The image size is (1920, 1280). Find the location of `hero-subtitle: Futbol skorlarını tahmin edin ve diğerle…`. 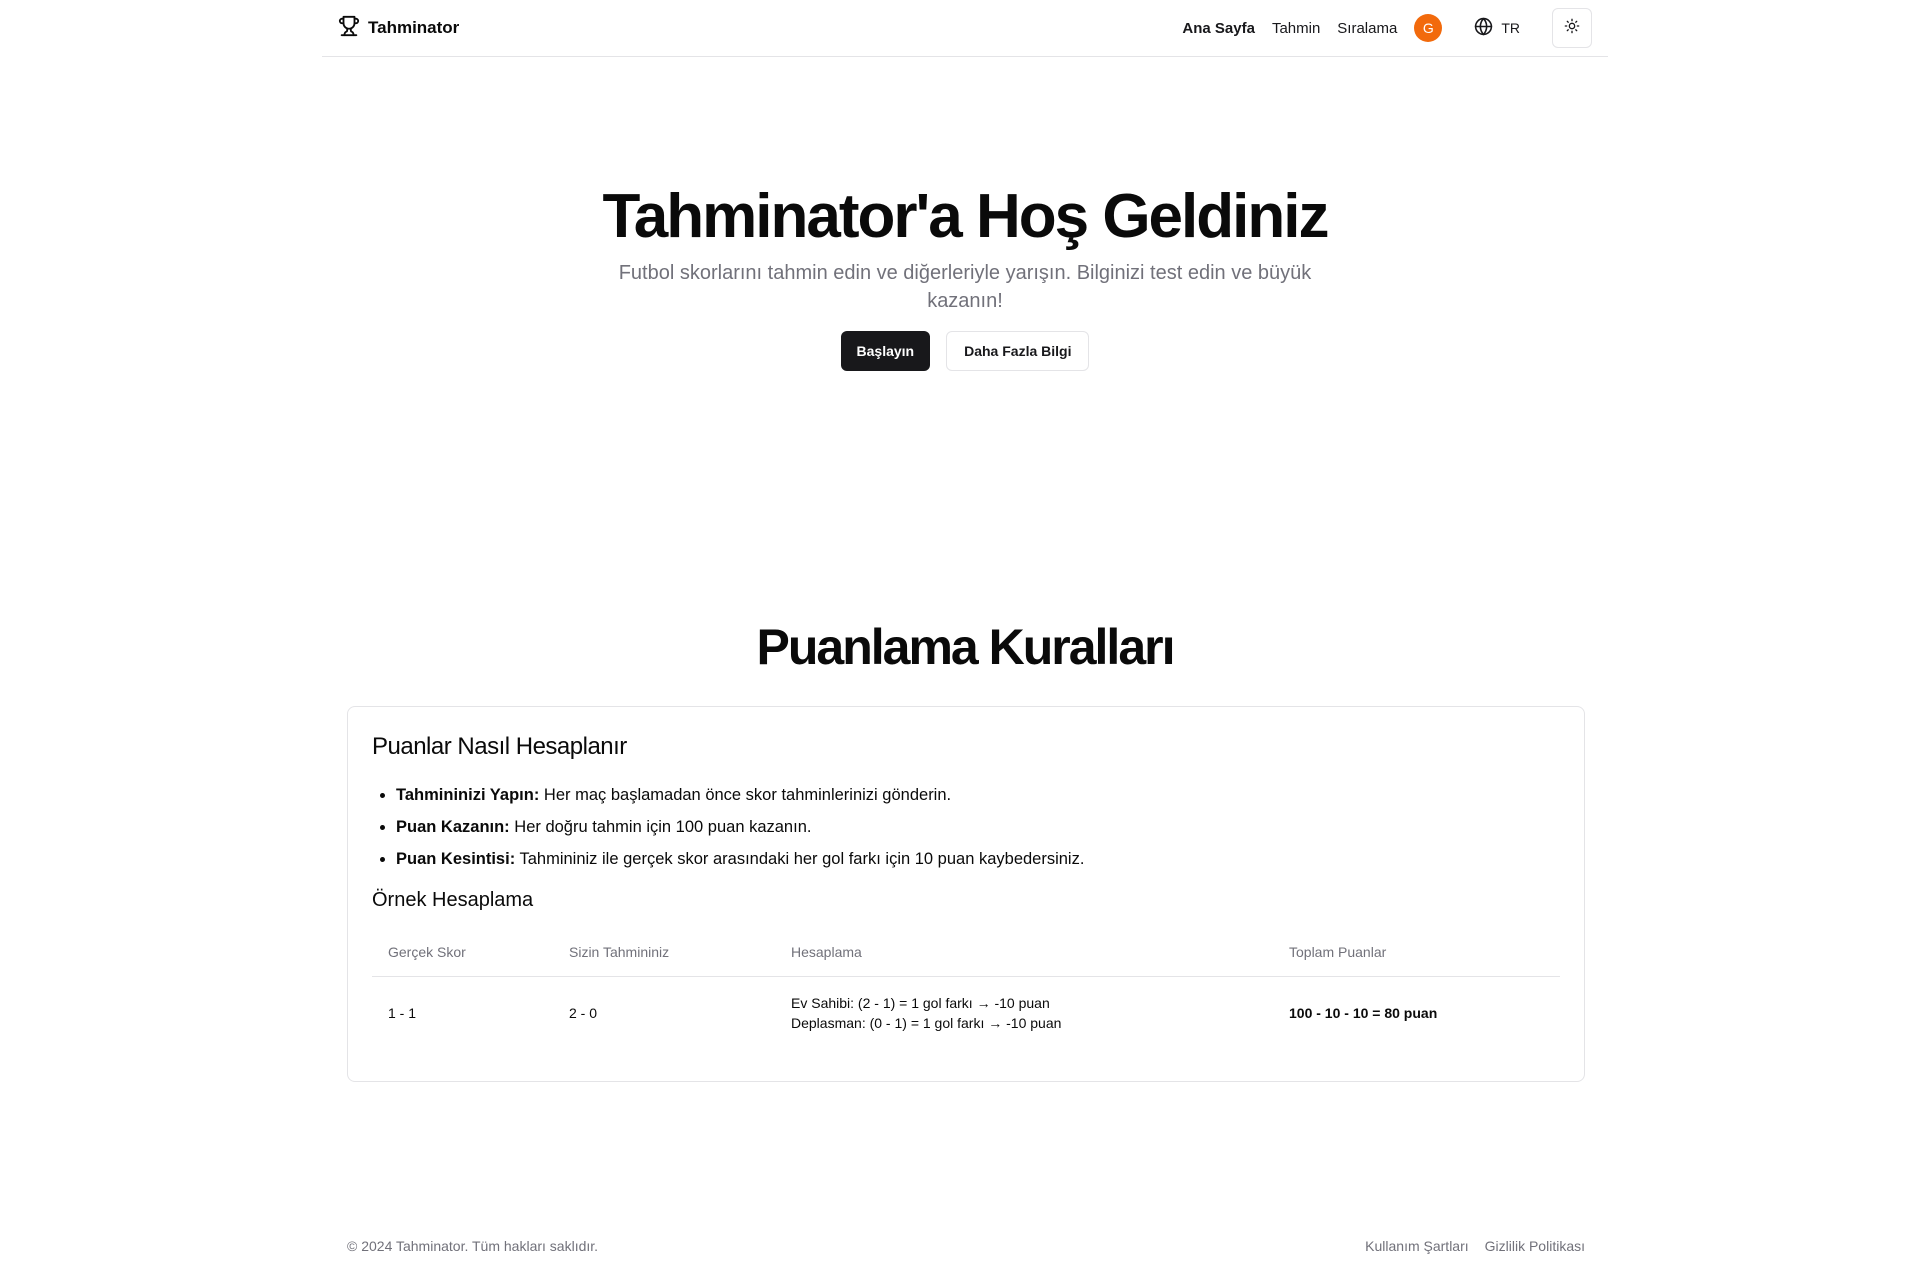

hero-subtitle: Futbol skorlarını tahmin edin ve diğerle… is located at coordinates (965, 287).